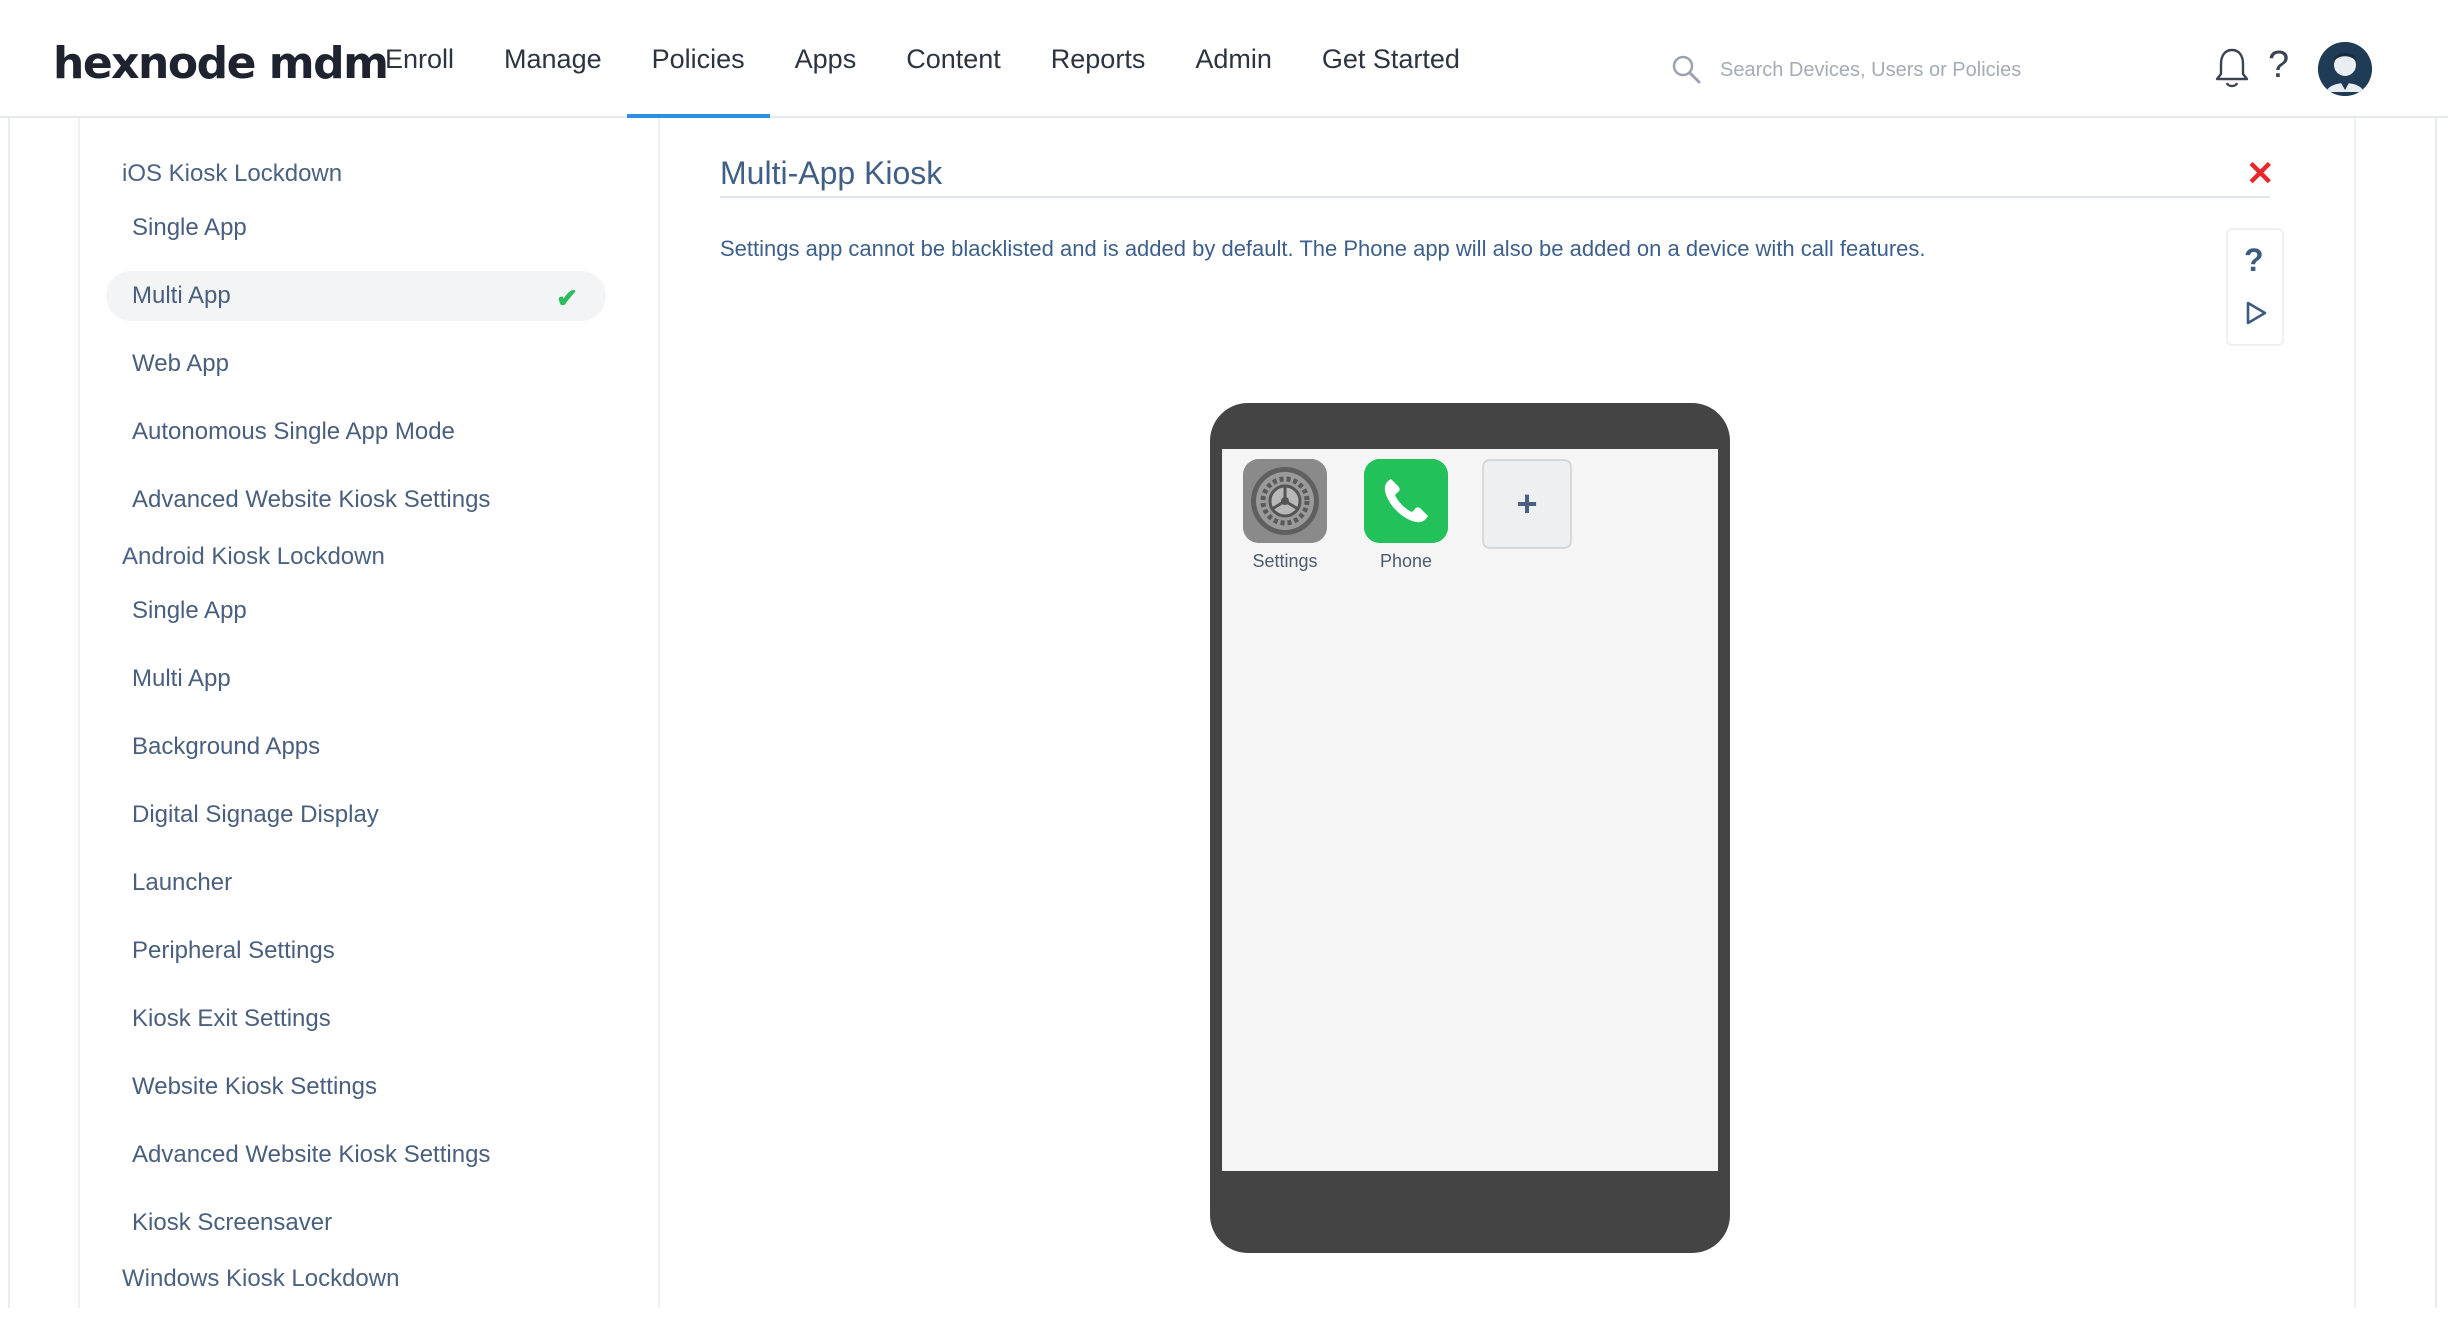 The image size is (2448, 1342). Describe the element at coordinates (1875, 70) in the screenshot. I see `search-input` at that location.